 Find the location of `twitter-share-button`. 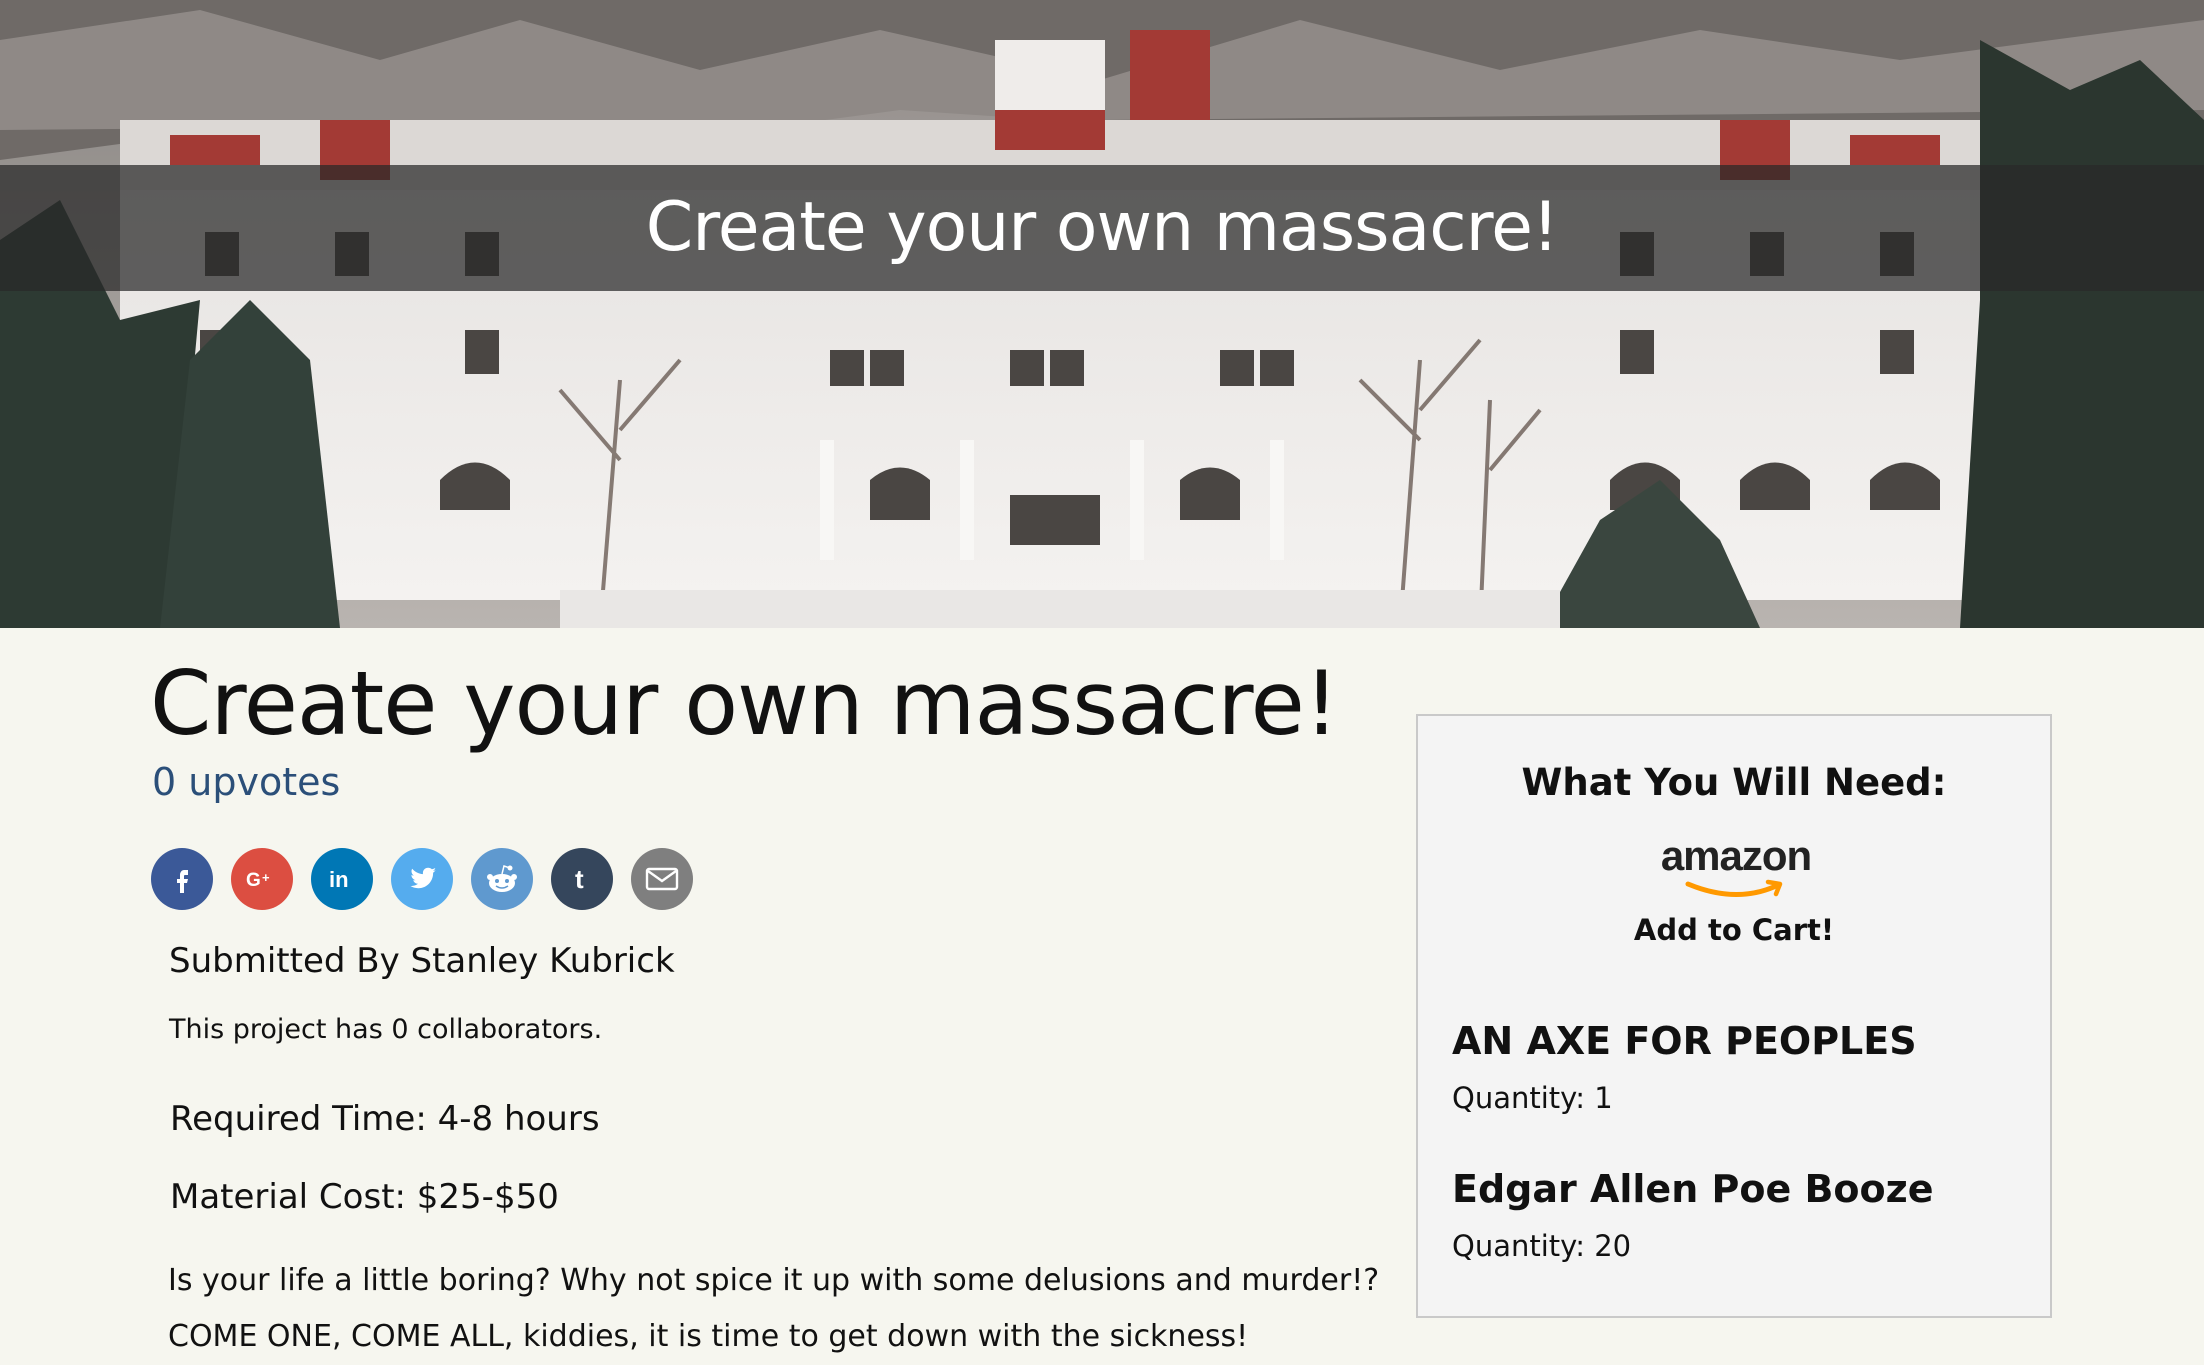

twitter-share-button is located at coordinates (422, 879).